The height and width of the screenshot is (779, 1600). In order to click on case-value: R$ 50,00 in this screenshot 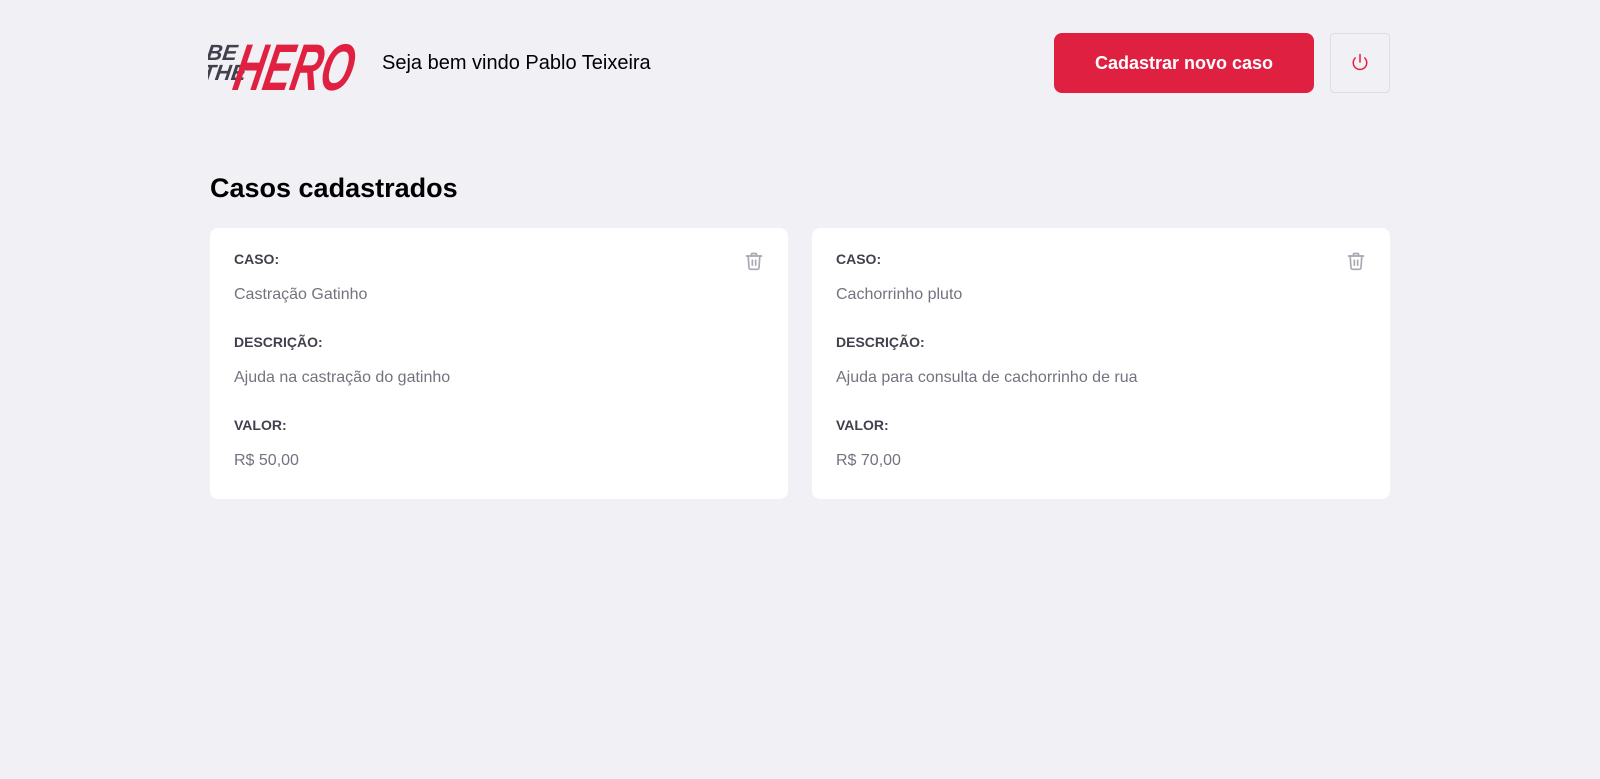, I will do `click(266, 460)`.